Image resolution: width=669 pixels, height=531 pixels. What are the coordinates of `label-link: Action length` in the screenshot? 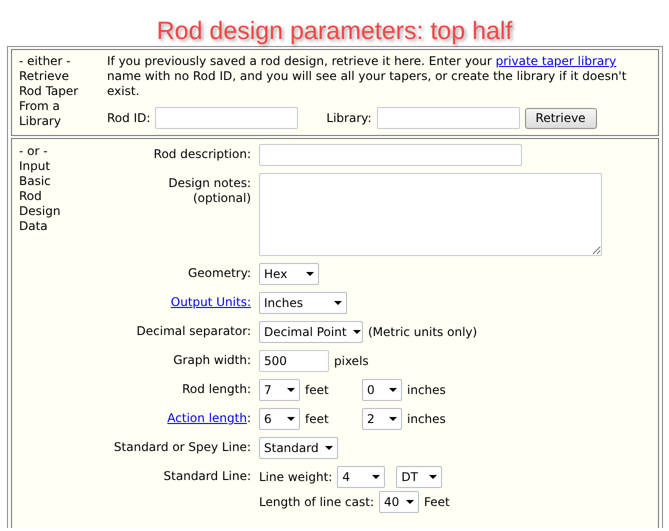 It's located at (207, 418).